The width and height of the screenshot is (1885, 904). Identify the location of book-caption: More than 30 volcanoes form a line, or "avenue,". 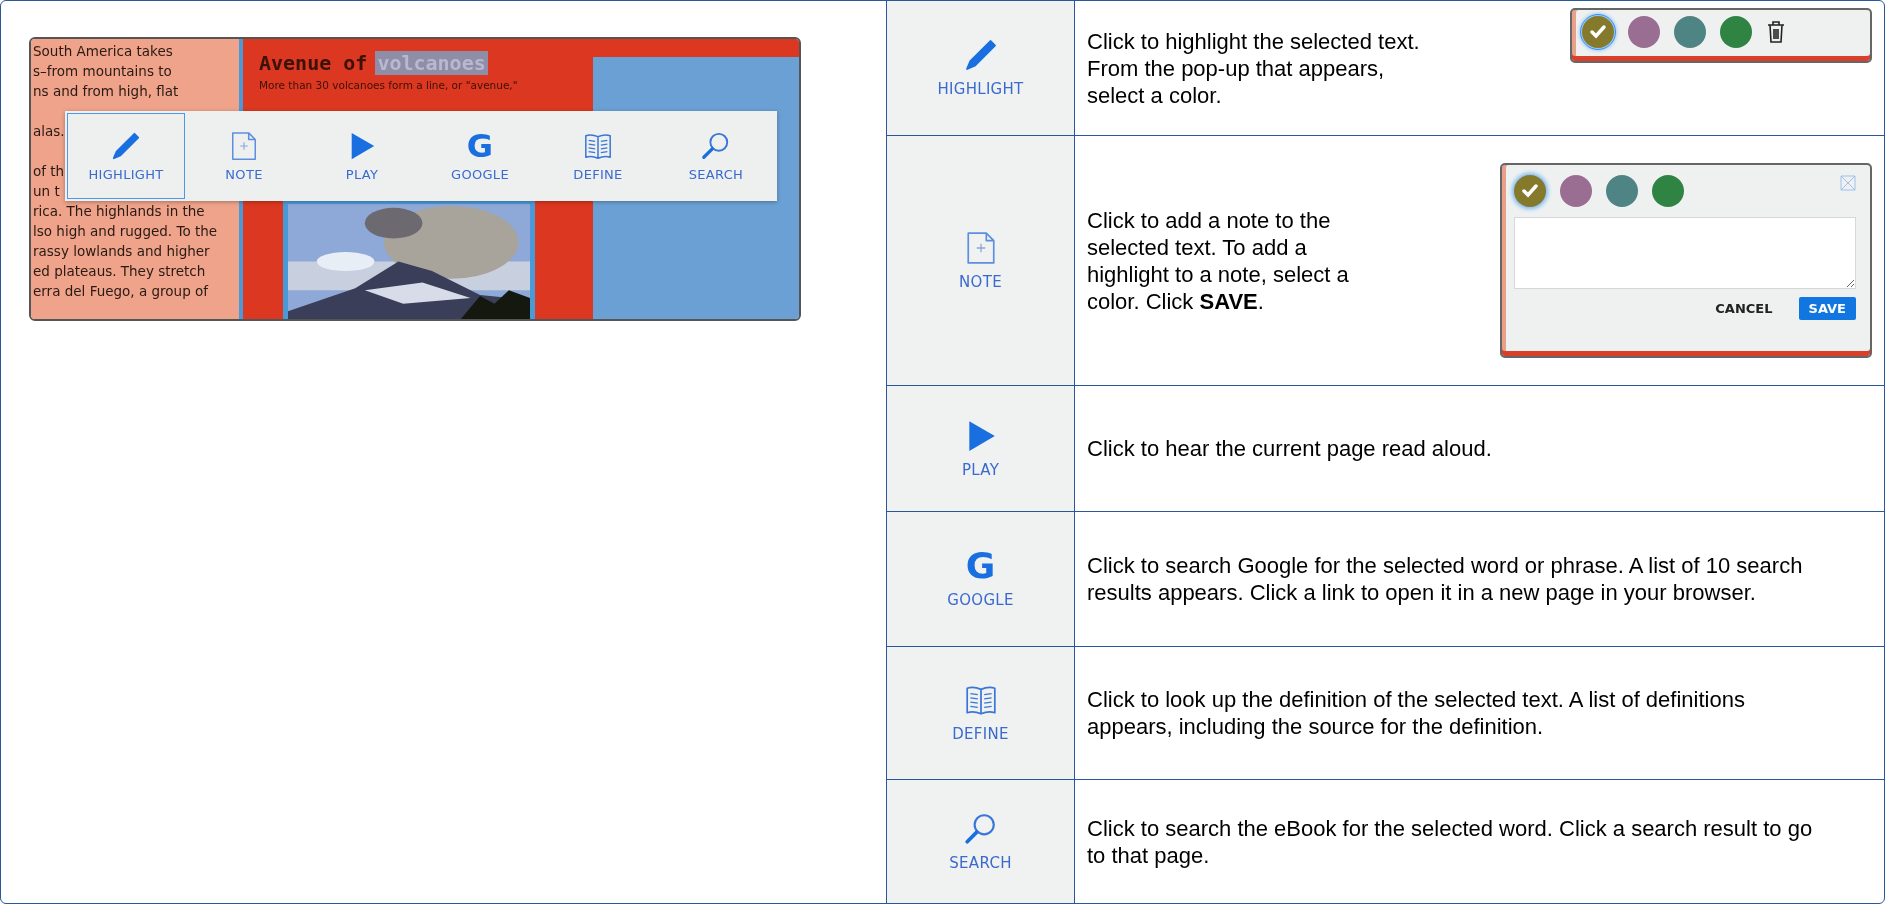
(389, 85).